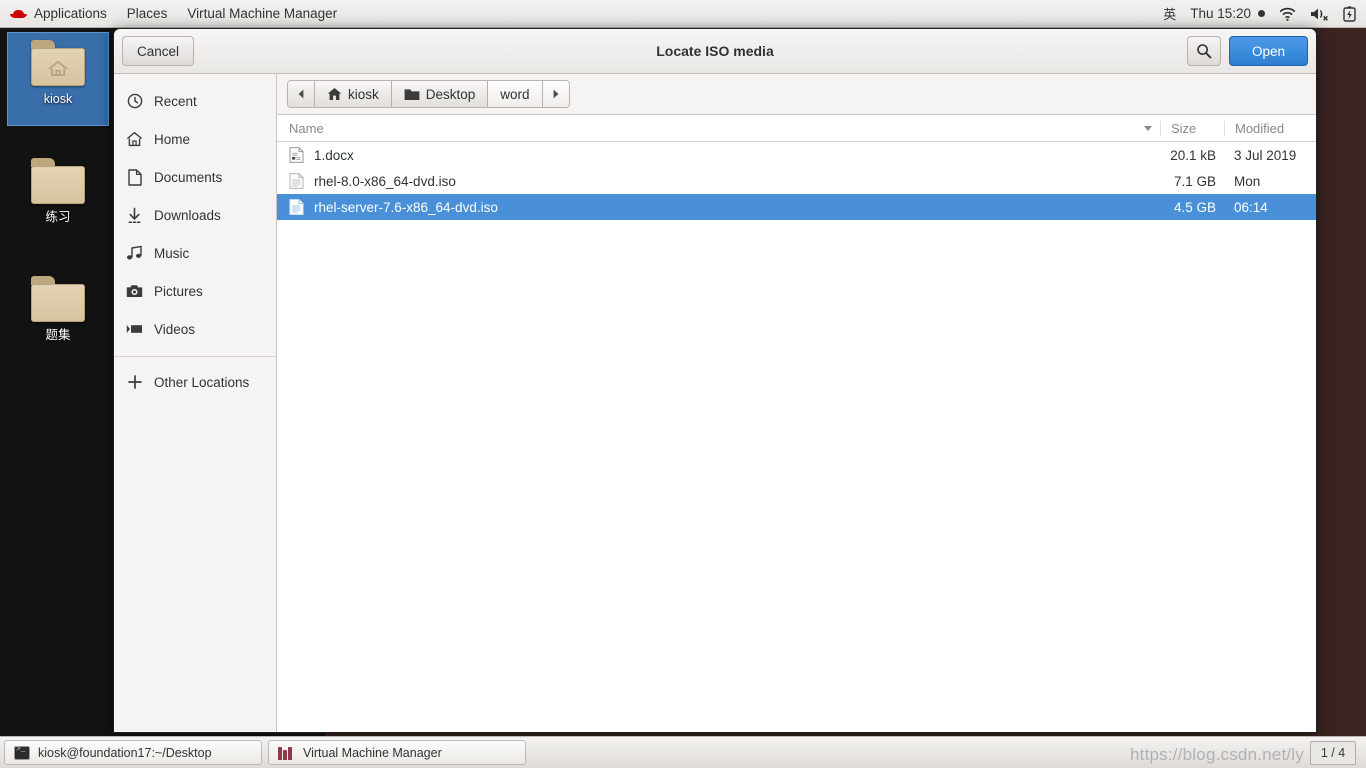 This screenshot has width=1366, height=768. What do you see at coordinates (22, 752) in the screenshot?
I see `terminal-icon` at bounding box center [22, 752].